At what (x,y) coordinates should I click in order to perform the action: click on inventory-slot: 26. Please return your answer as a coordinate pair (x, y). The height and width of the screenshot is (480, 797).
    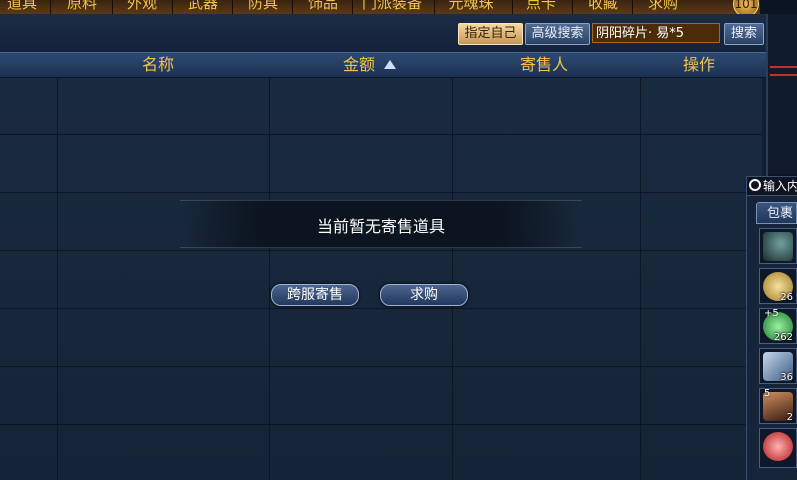
    Looking at the image, I should click on (778, 286).